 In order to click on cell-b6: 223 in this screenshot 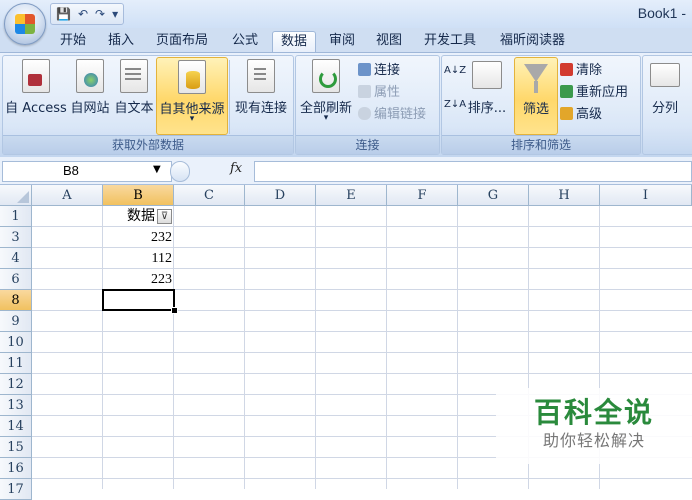, I will do `click(138, 279)`.